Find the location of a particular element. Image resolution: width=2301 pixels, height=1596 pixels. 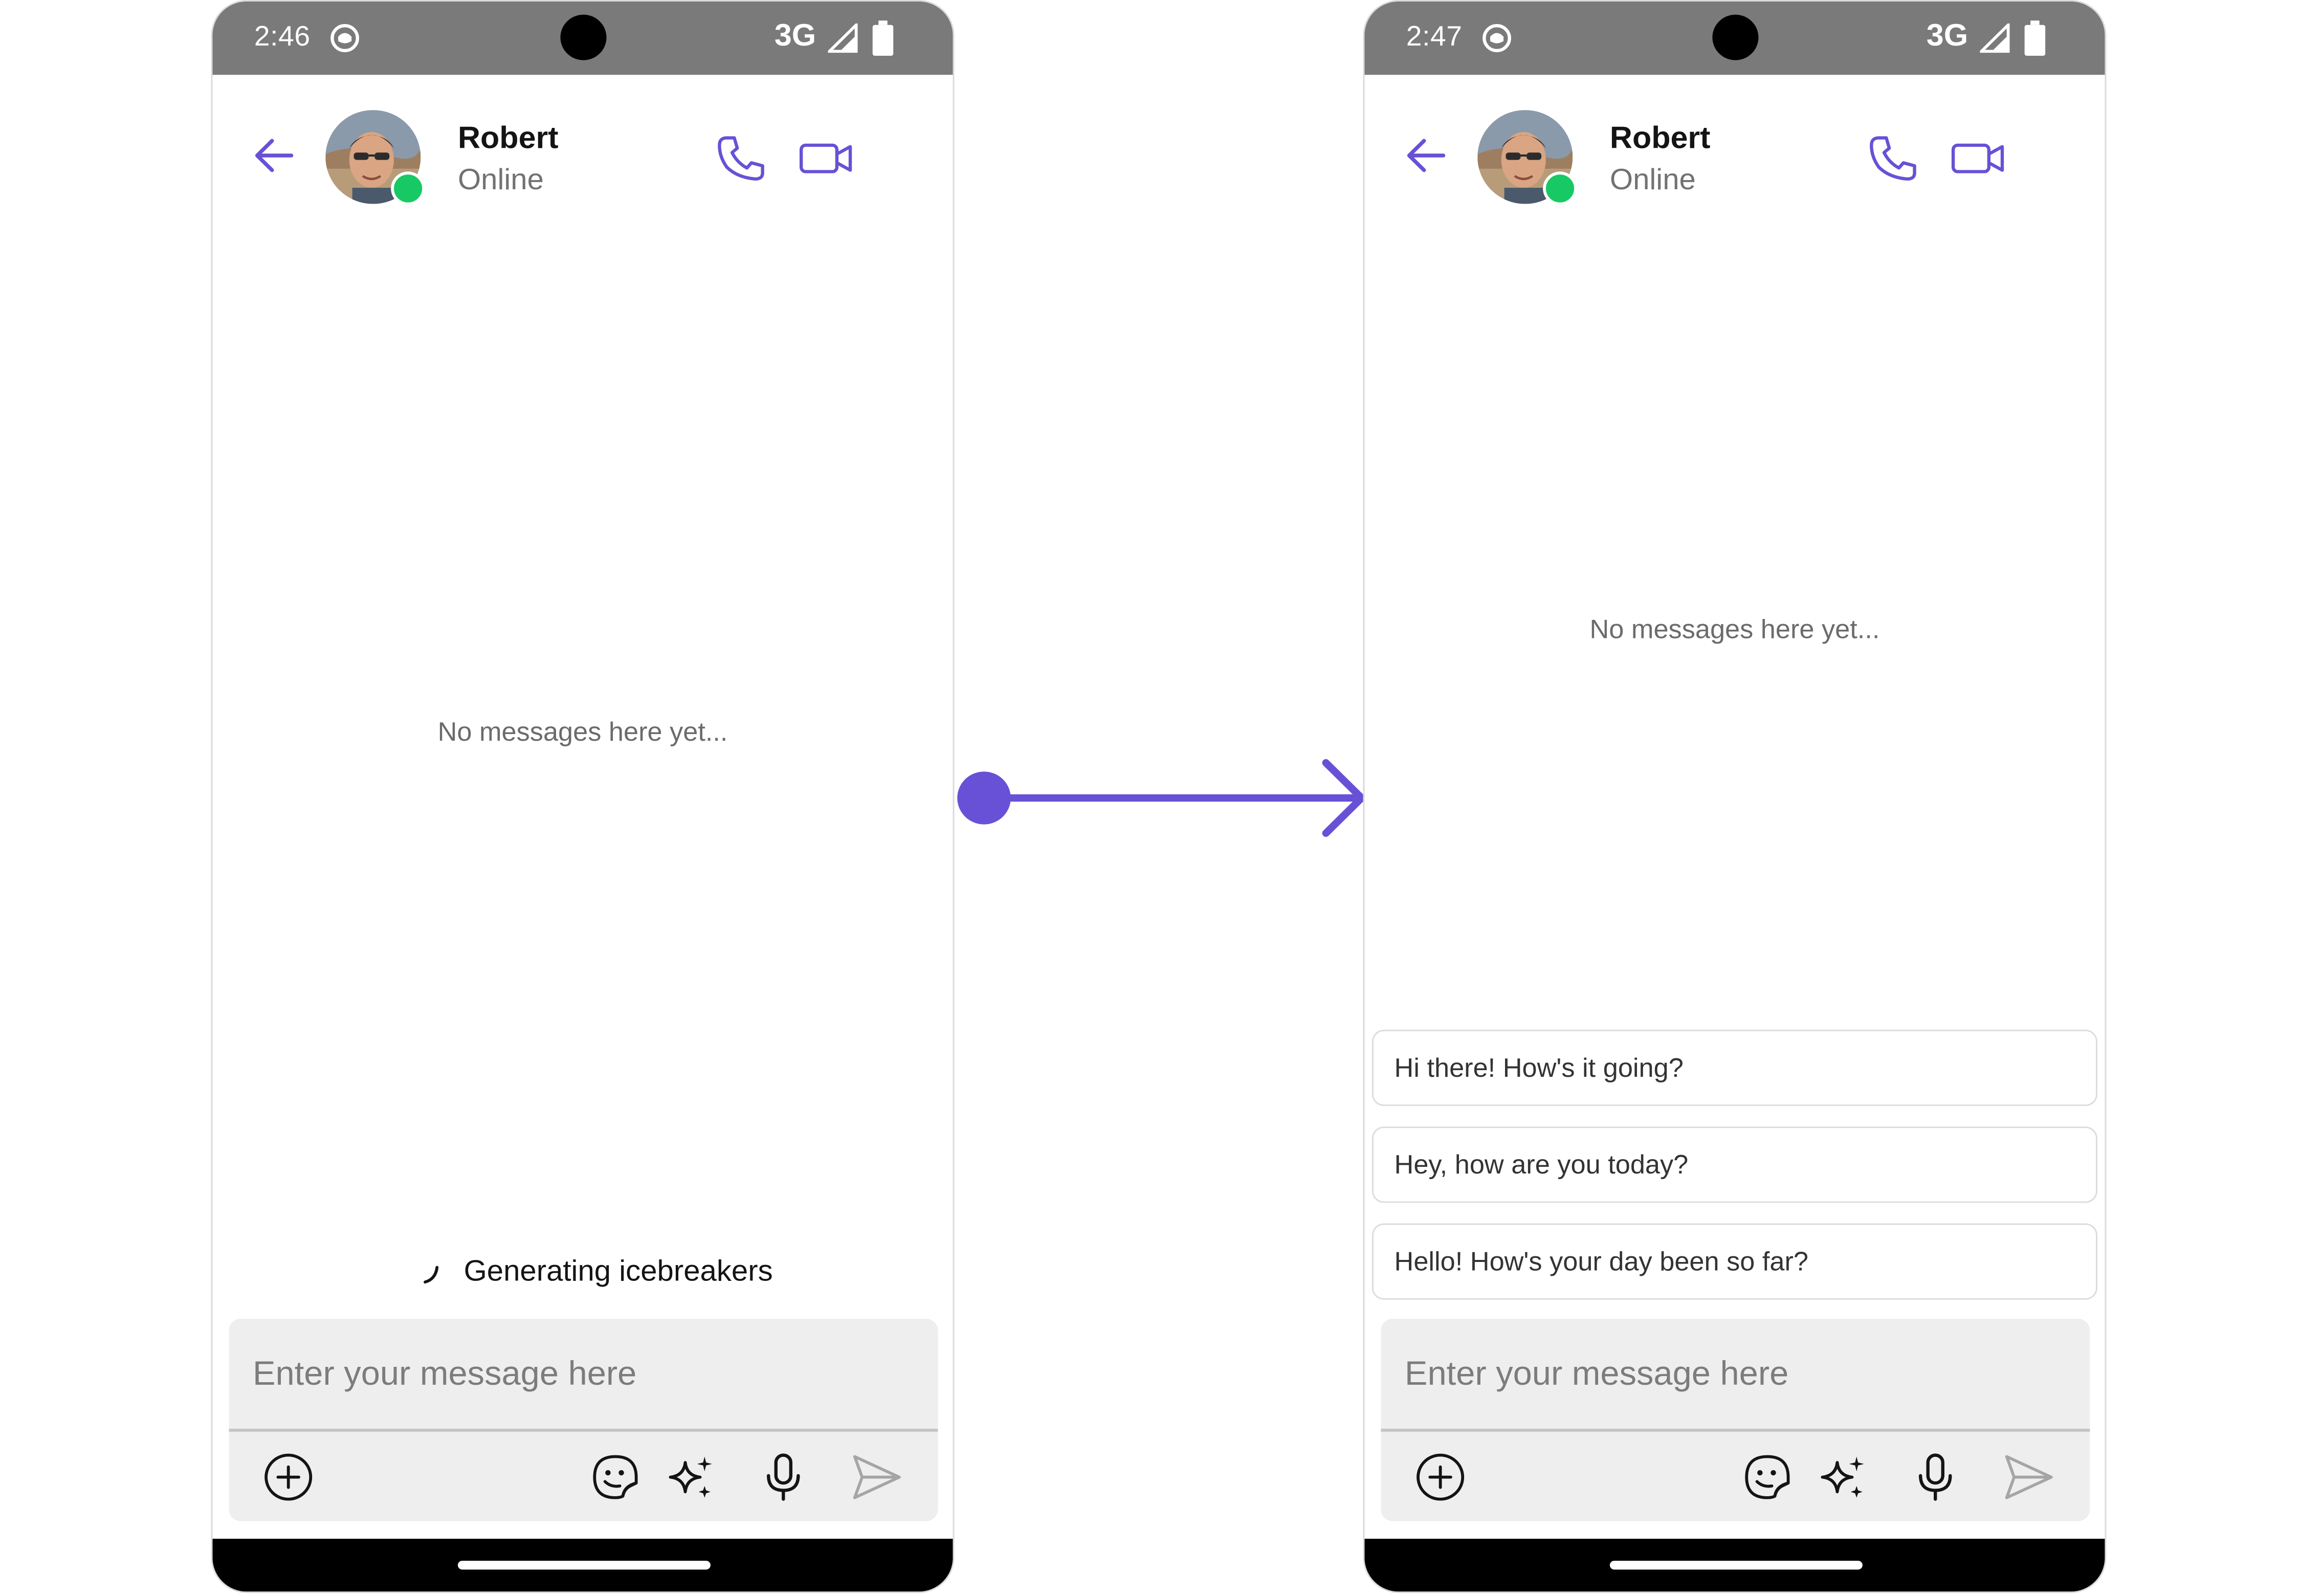

status-bar: 2:46 3G is located at coordinates (582, 38).